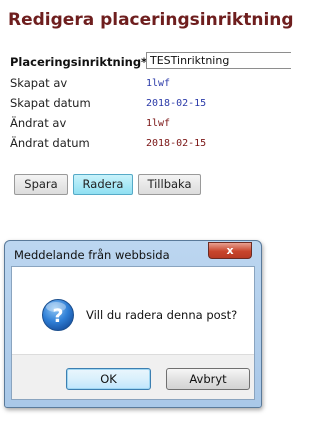 The width and height of the screenshot is (320, 426). What do you see at coordinates (103, 184) in the screenshot?
I see `delete-button: Radera` at bounding box center [103, 184].